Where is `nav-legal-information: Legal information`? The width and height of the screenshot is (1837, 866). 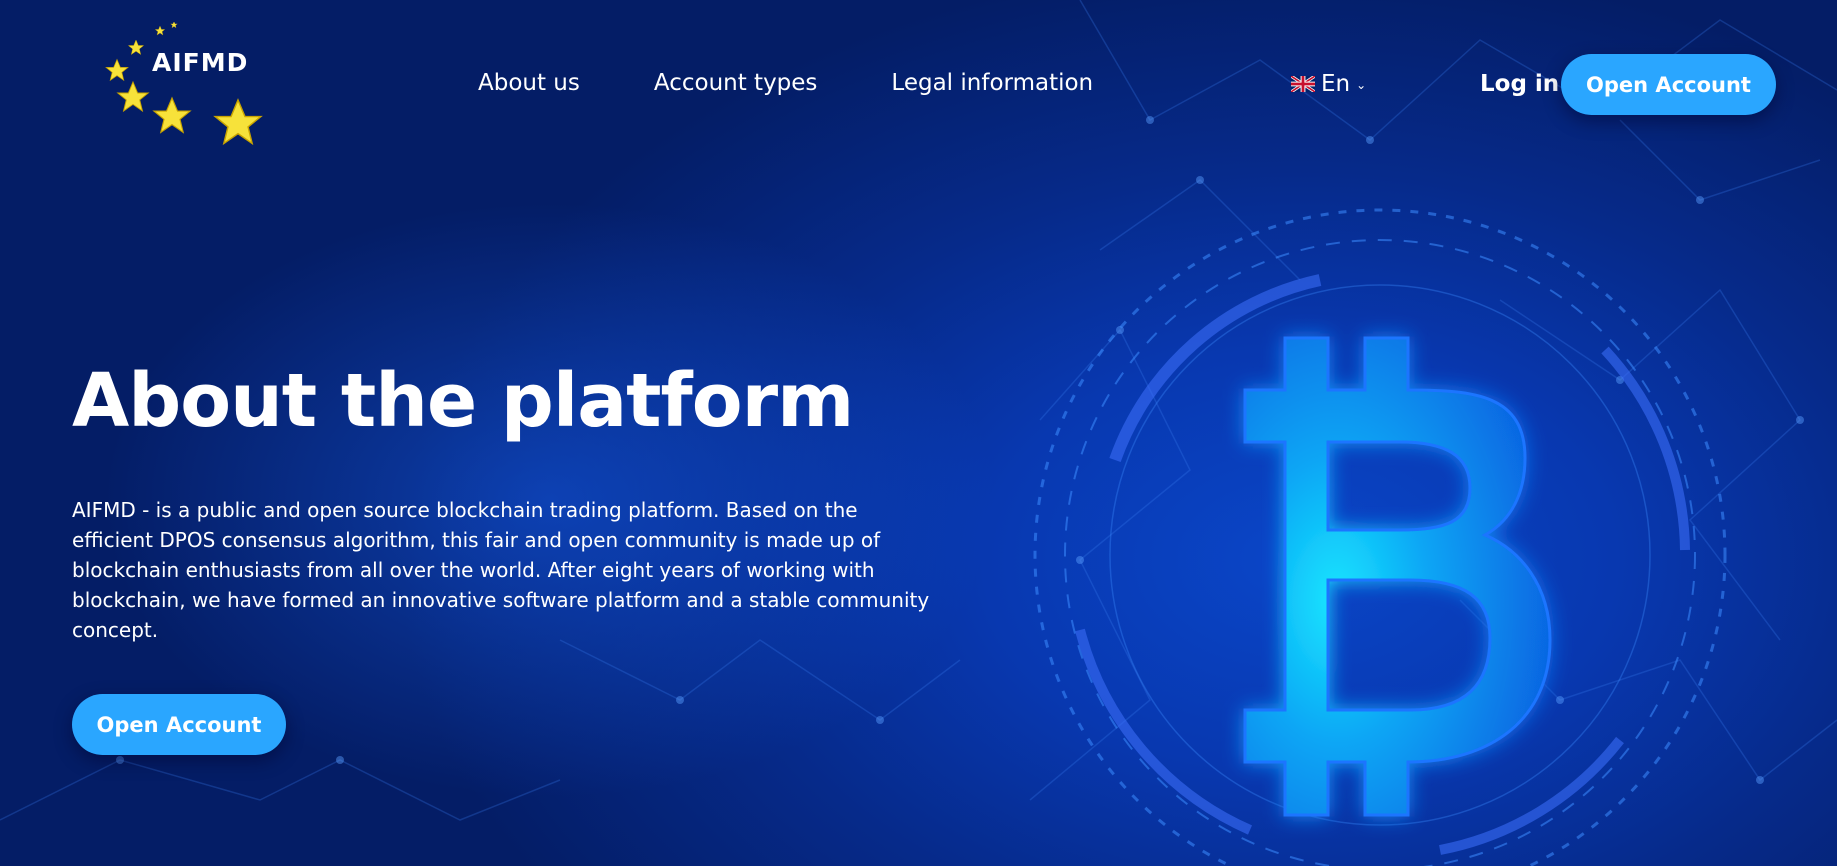 nav-legal-information: Legal information is located at coordinates (992, 83).